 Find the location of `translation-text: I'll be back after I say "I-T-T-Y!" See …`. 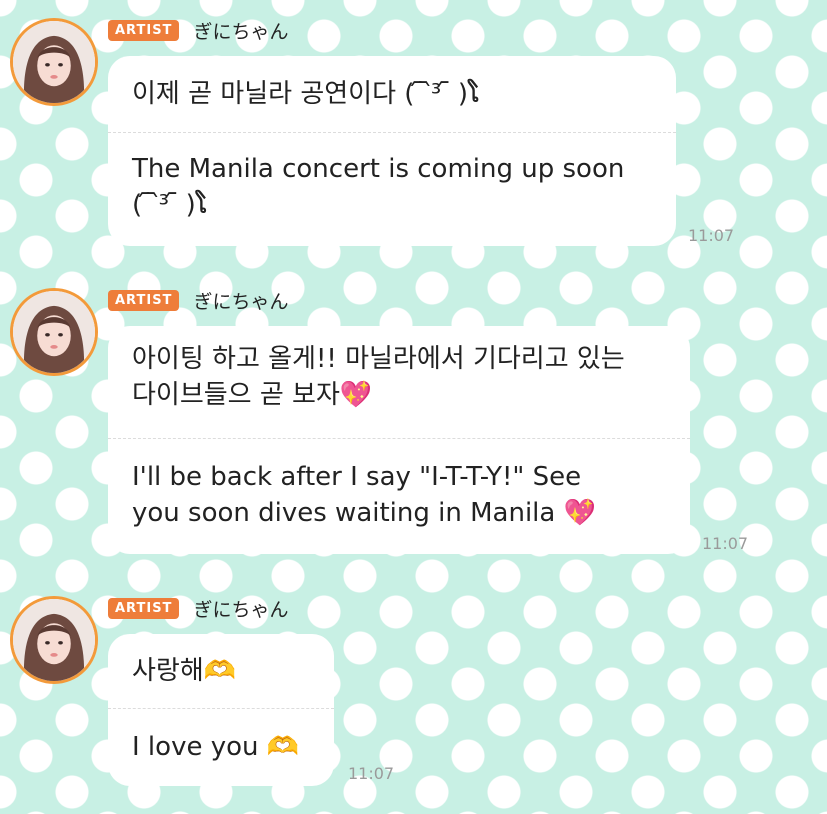

translation-text: I'll be back after I say "I-T-T-Y!" See … is located at coordinates (364, 495).